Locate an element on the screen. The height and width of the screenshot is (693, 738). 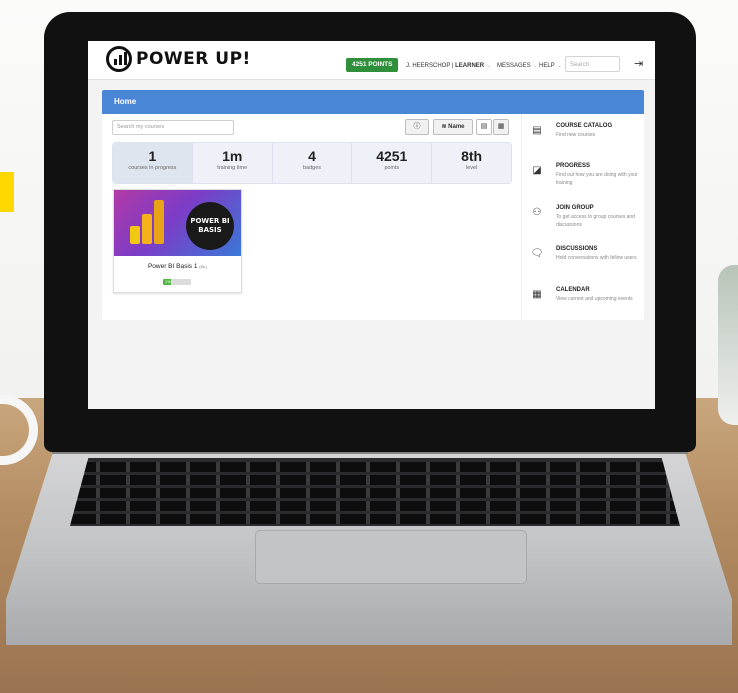
user-menu: J. HEERSCHOP | LEARNER ⌄ is located at coordinates (448, 66).